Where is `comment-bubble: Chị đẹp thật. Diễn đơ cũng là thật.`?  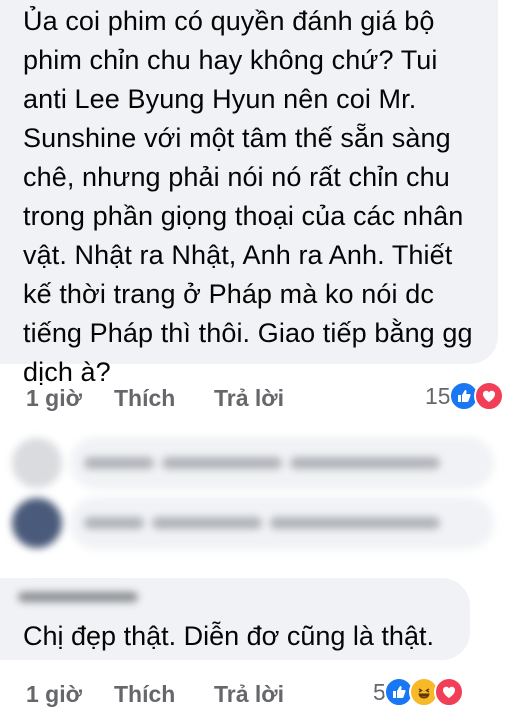
comment-bubble: Chị đẹp thật. Diễn đơ cũng là thật. is located at coordinates (235, 619).